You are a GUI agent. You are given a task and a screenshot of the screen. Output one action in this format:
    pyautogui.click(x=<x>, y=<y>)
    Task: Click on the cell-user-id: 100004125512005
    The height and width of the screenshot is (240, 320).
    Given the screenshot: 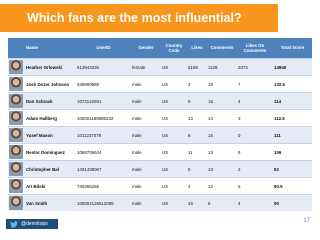 What is the action you would take?
    pyautogui.click(x=103, y=202)
    